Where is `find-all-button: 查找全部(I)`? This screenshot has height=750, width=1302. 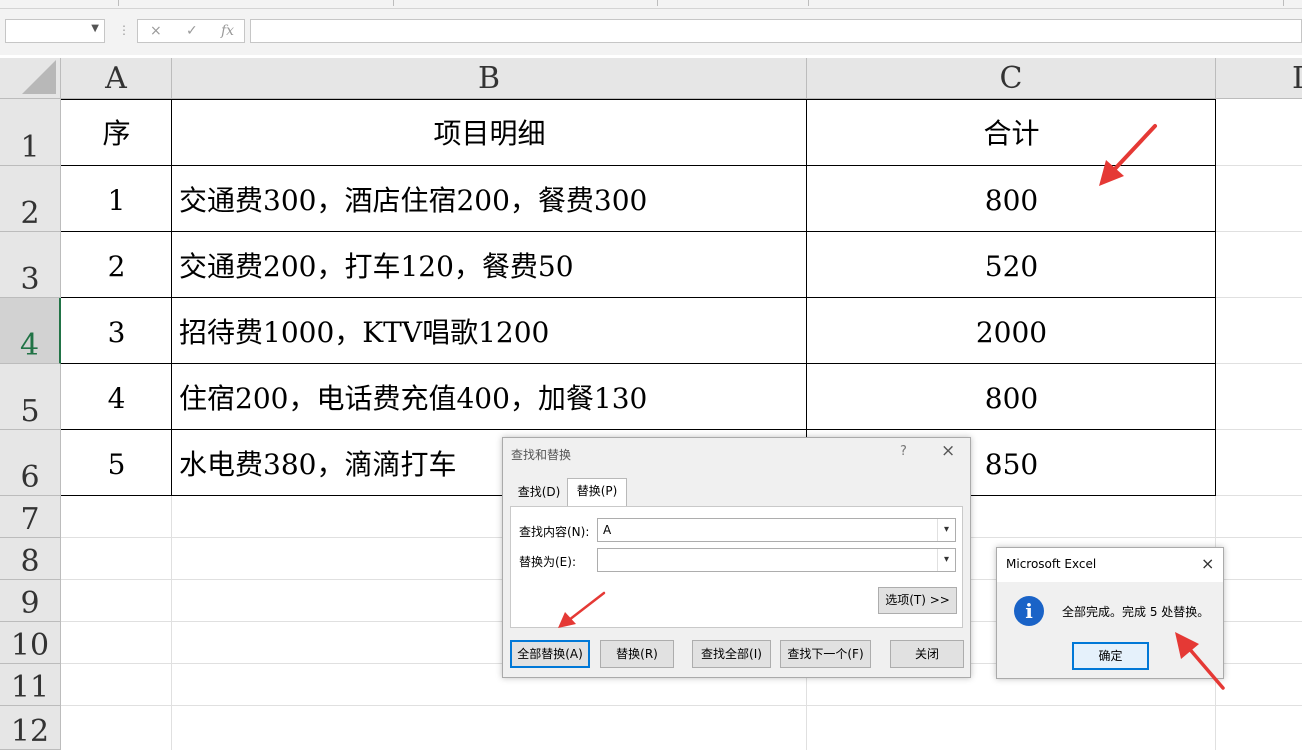
find-all-button: 查找全部(I) is located at coordinates (731, 654).